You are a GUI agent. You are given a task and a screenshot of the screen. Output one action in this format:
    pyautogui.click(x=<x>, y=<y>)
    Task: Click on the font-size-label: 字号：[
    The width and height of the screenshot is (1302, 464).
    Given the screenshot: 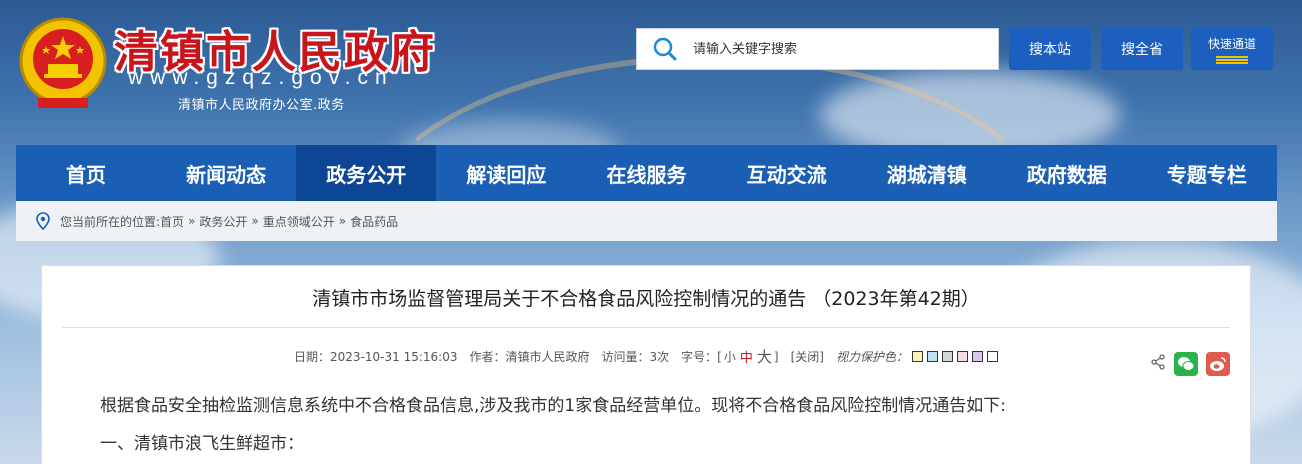 What is the action you would take?
    pyautogui.click(x=701, y=357)
    